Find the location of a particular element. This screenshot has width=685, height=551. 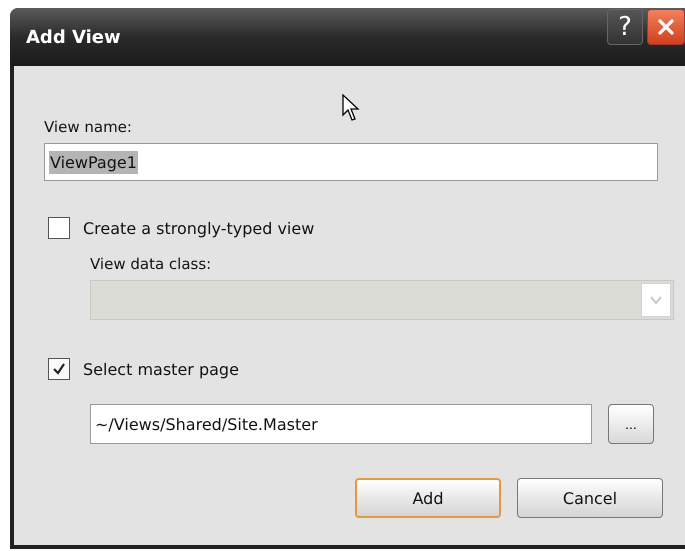

checkbox-label: Create a strongly-typed view is located at coordinates (198, 228).